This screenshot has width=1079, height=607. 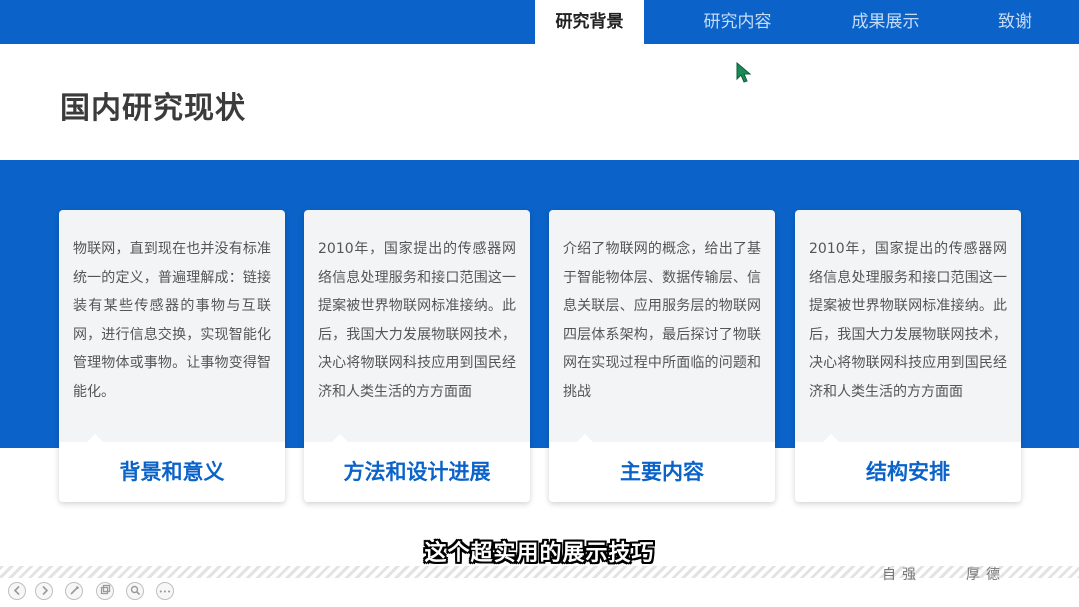 What do you see at coordinates (105, 591) in the screenshot?
I see `slides-icon` at bounding box center [105, 591].